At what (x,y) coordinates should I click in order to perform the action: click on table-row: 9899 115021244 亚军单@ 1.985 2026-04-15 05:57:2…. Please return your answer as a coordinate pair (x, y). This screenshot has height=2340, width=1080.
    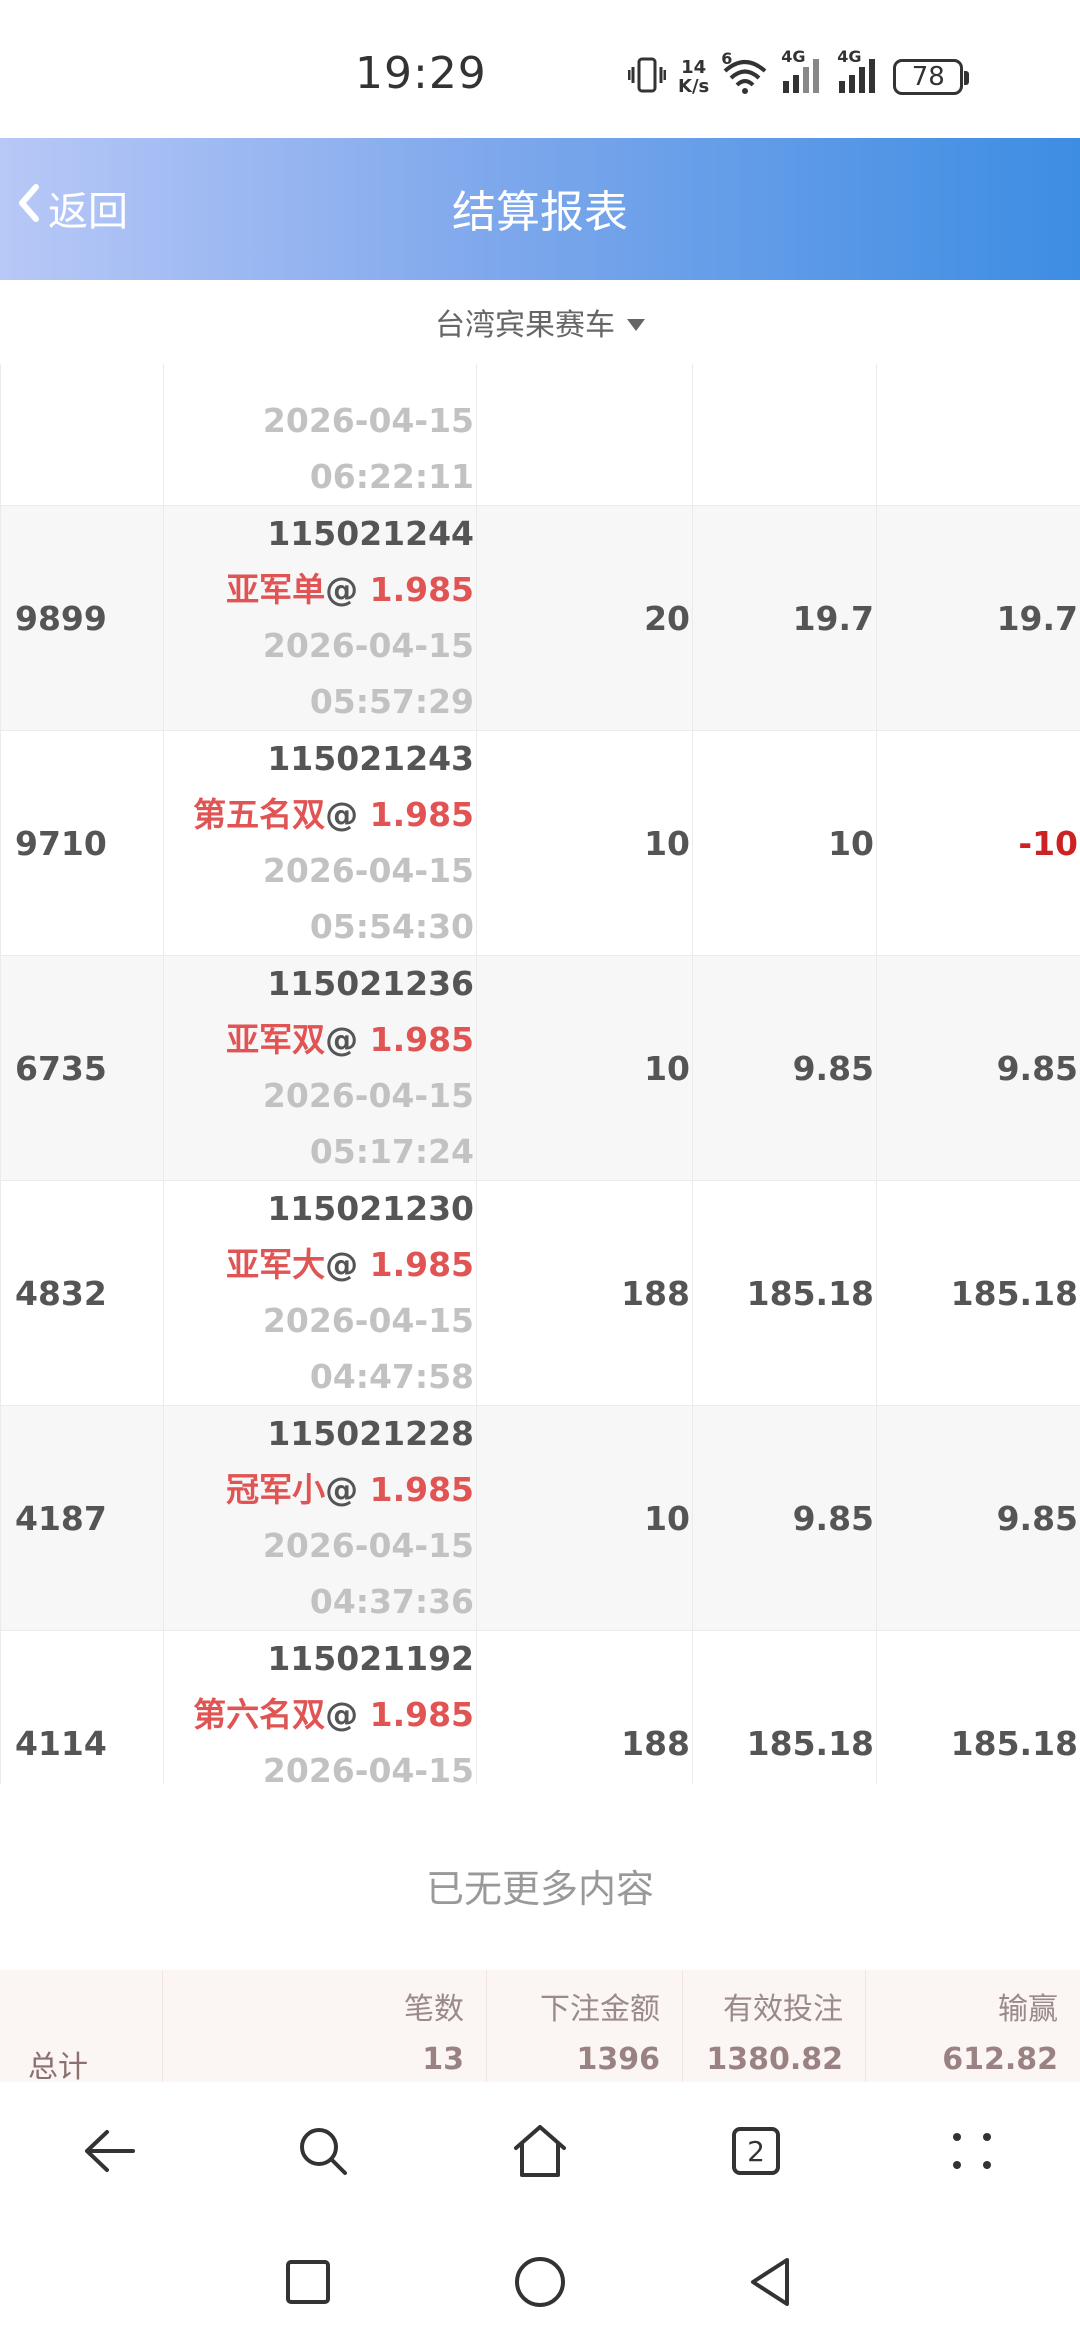
    Looking at the image, I should click on (540, 618).